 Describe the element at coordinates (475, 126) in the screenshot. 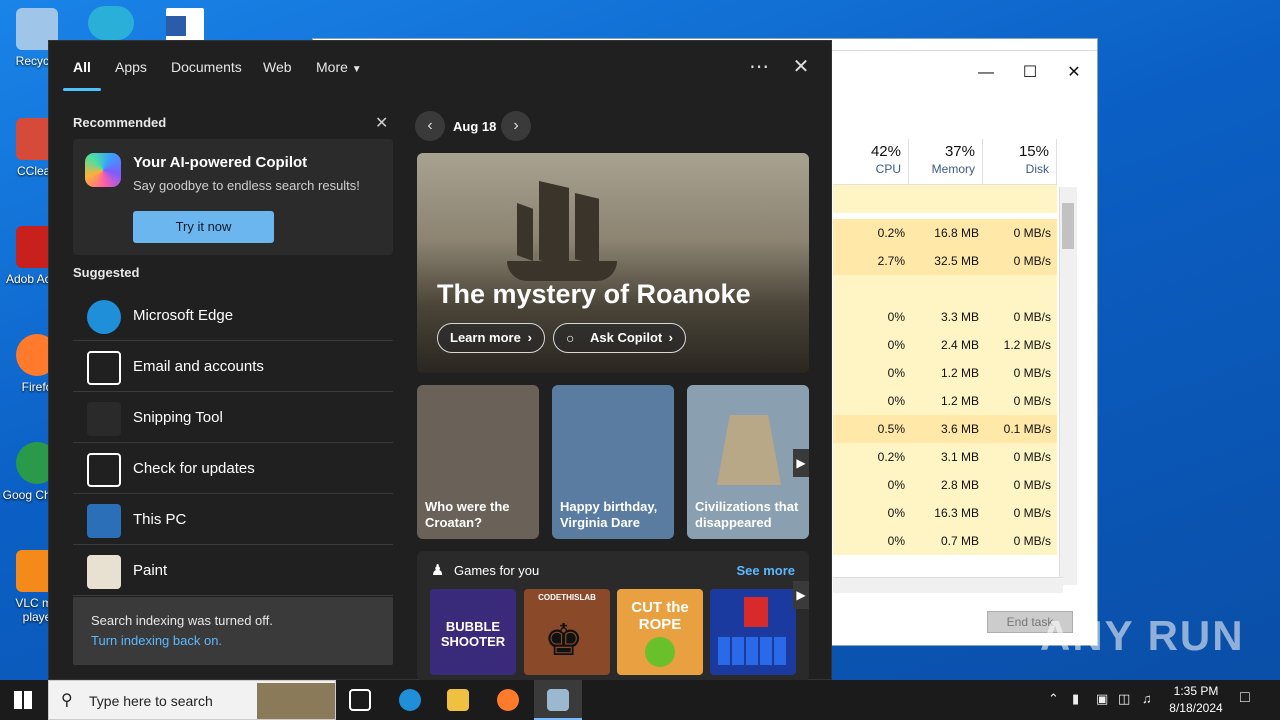

I see `date-label: Aug 18` at that location.